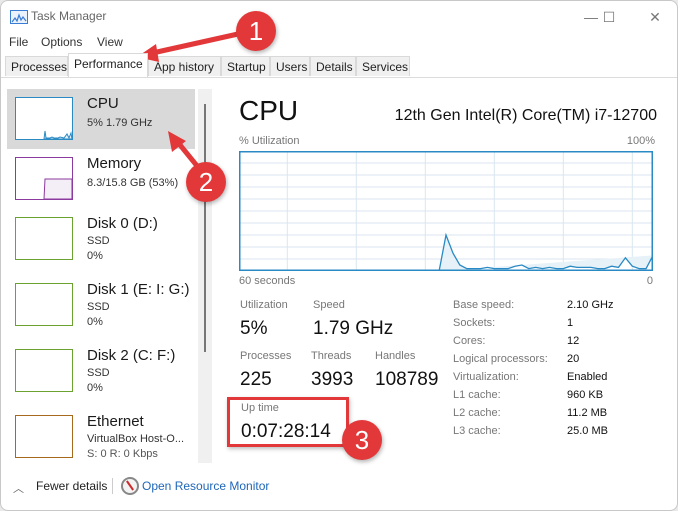 This screenshot has width=678, height=511. What do you see at coordinates (61, 42) in the screenshot?
I see `menu-options: Options` at bounding box center [61, 42].